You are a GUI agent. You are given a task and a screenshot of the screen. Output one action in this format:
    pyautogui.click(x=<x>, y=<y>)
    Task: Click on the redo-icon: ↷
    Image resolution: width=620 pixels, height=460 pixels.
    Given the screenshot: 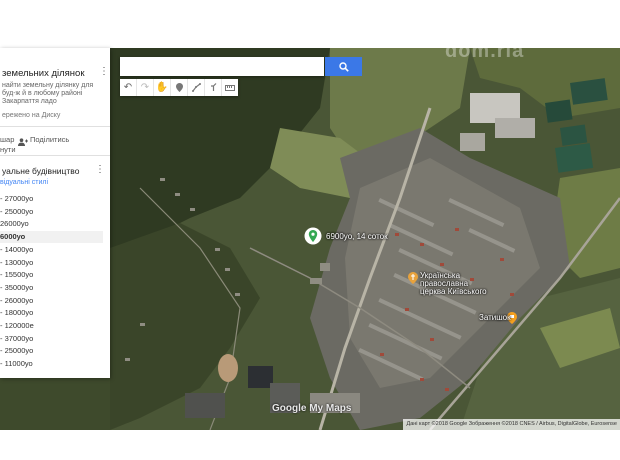 What is the action you would take?
    pyautogui.click(x=145, y=87)
    